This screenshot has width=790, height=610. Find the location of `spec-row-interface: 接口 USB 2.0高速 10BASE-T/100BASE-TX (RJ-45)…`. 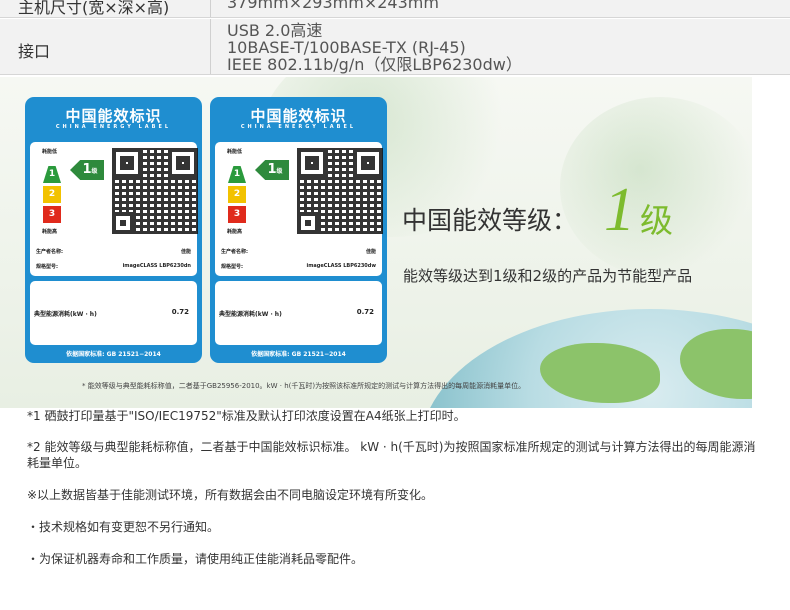

spec-row-interface: 接口 USB 2.0高速 10BASE-T/100BASE-TX (RJ-45)… is located at coordinates (395, 47).